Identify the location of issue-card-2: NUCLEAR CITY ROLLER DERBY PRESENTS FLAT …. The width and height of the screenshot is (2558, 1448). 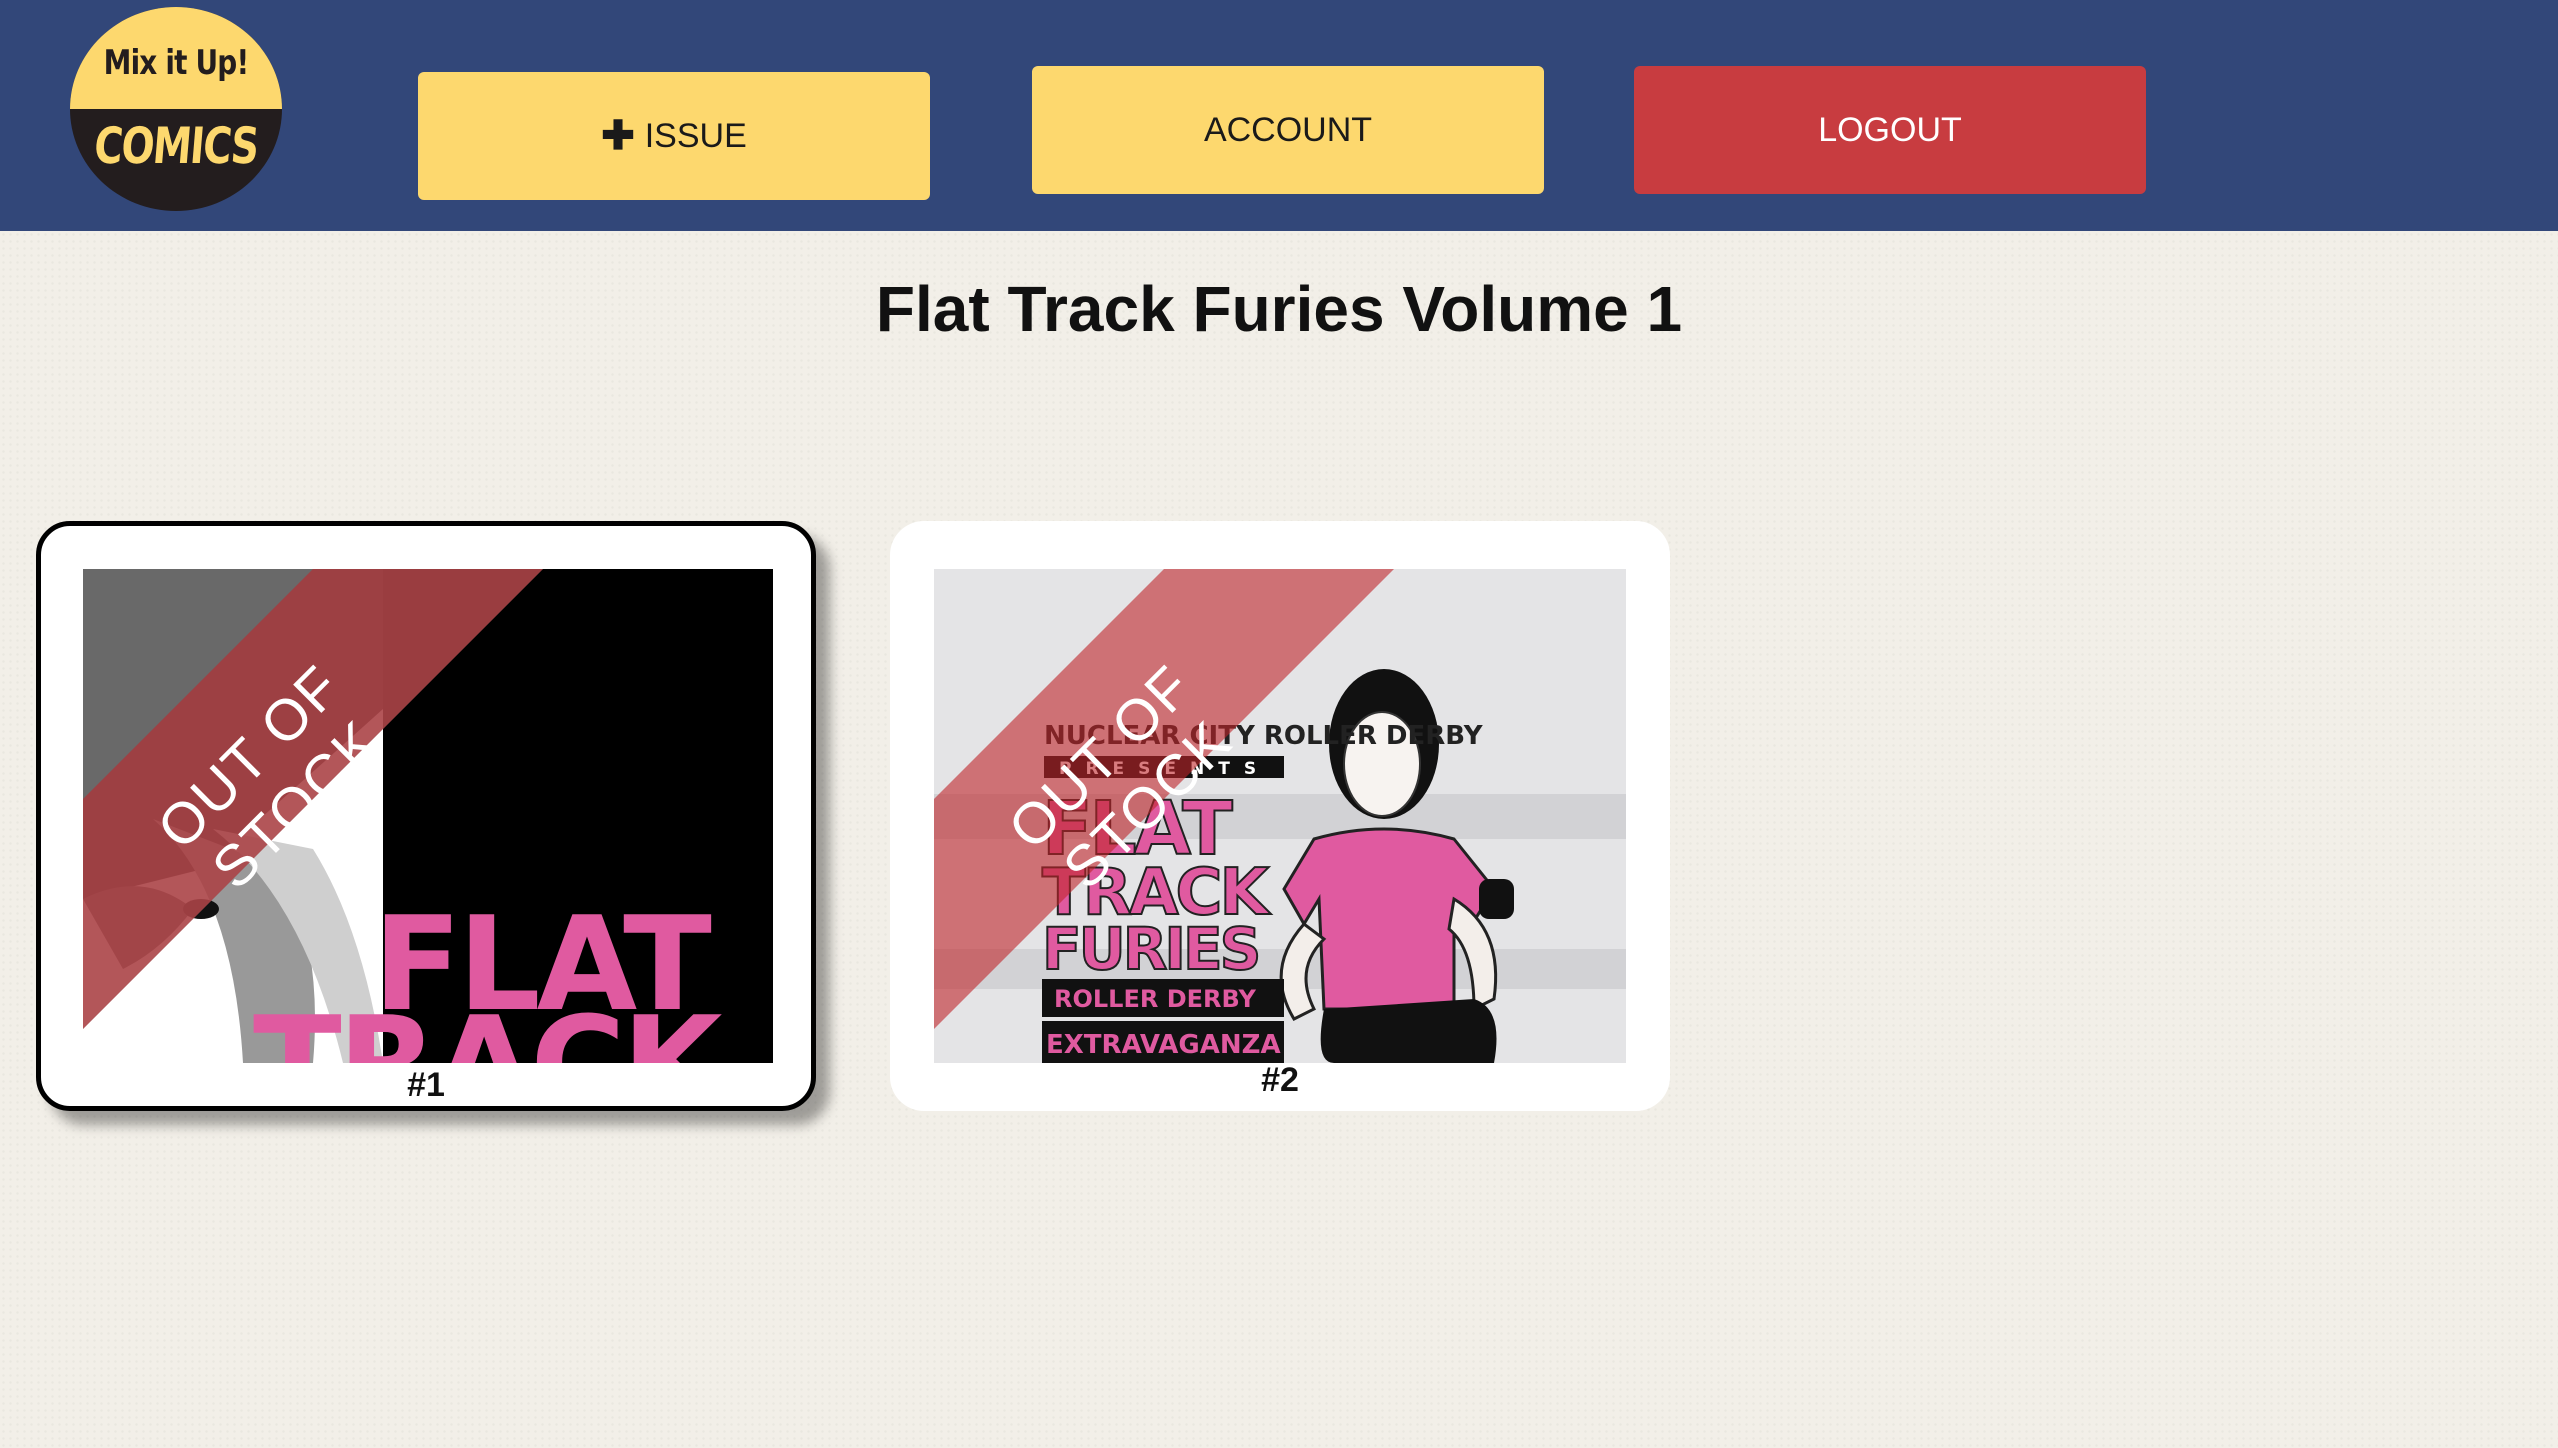
(1280, 816).